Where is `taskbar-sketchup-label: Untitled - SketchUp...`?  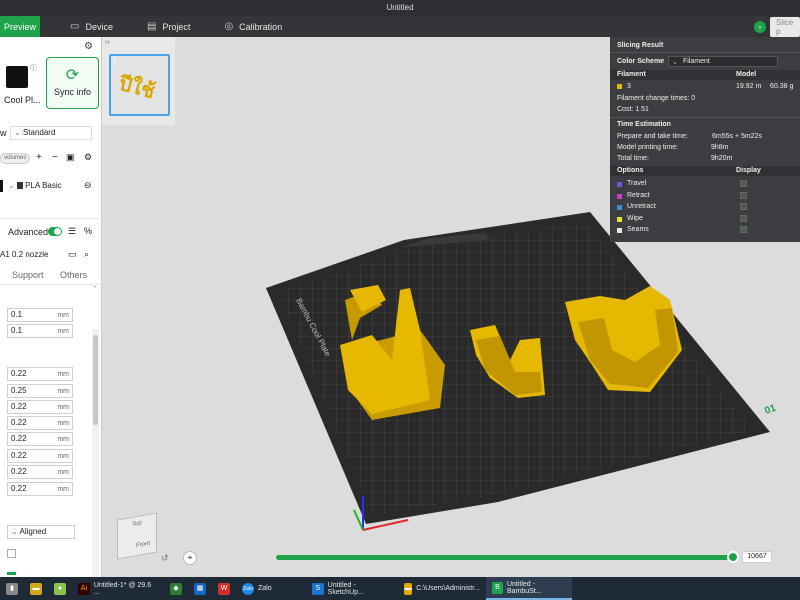 taskbar-sketchup-label: Untitled - SketchUp... is located at coordinates (345, 588).